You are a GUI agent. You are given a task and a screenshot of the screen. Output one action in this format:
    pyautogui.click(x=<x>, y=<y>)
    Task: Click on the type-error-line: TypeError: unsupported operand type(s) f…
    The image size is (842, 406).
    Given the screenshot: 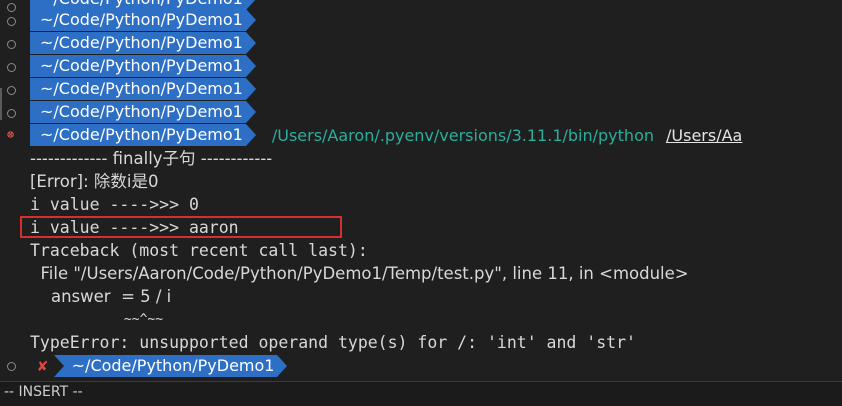 What is the action you would take?
    pyautogui.click(x=333, y=342)
    